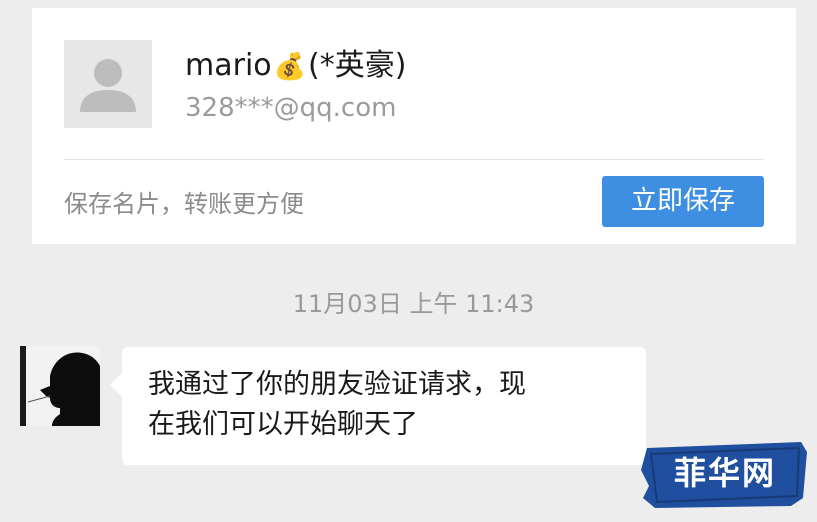 The width and height of the screenshot is (817, 522). Describe the element at coordinates (291, 108) in the screenshot. I see `contact-email: 328***@qq.com` at that location.